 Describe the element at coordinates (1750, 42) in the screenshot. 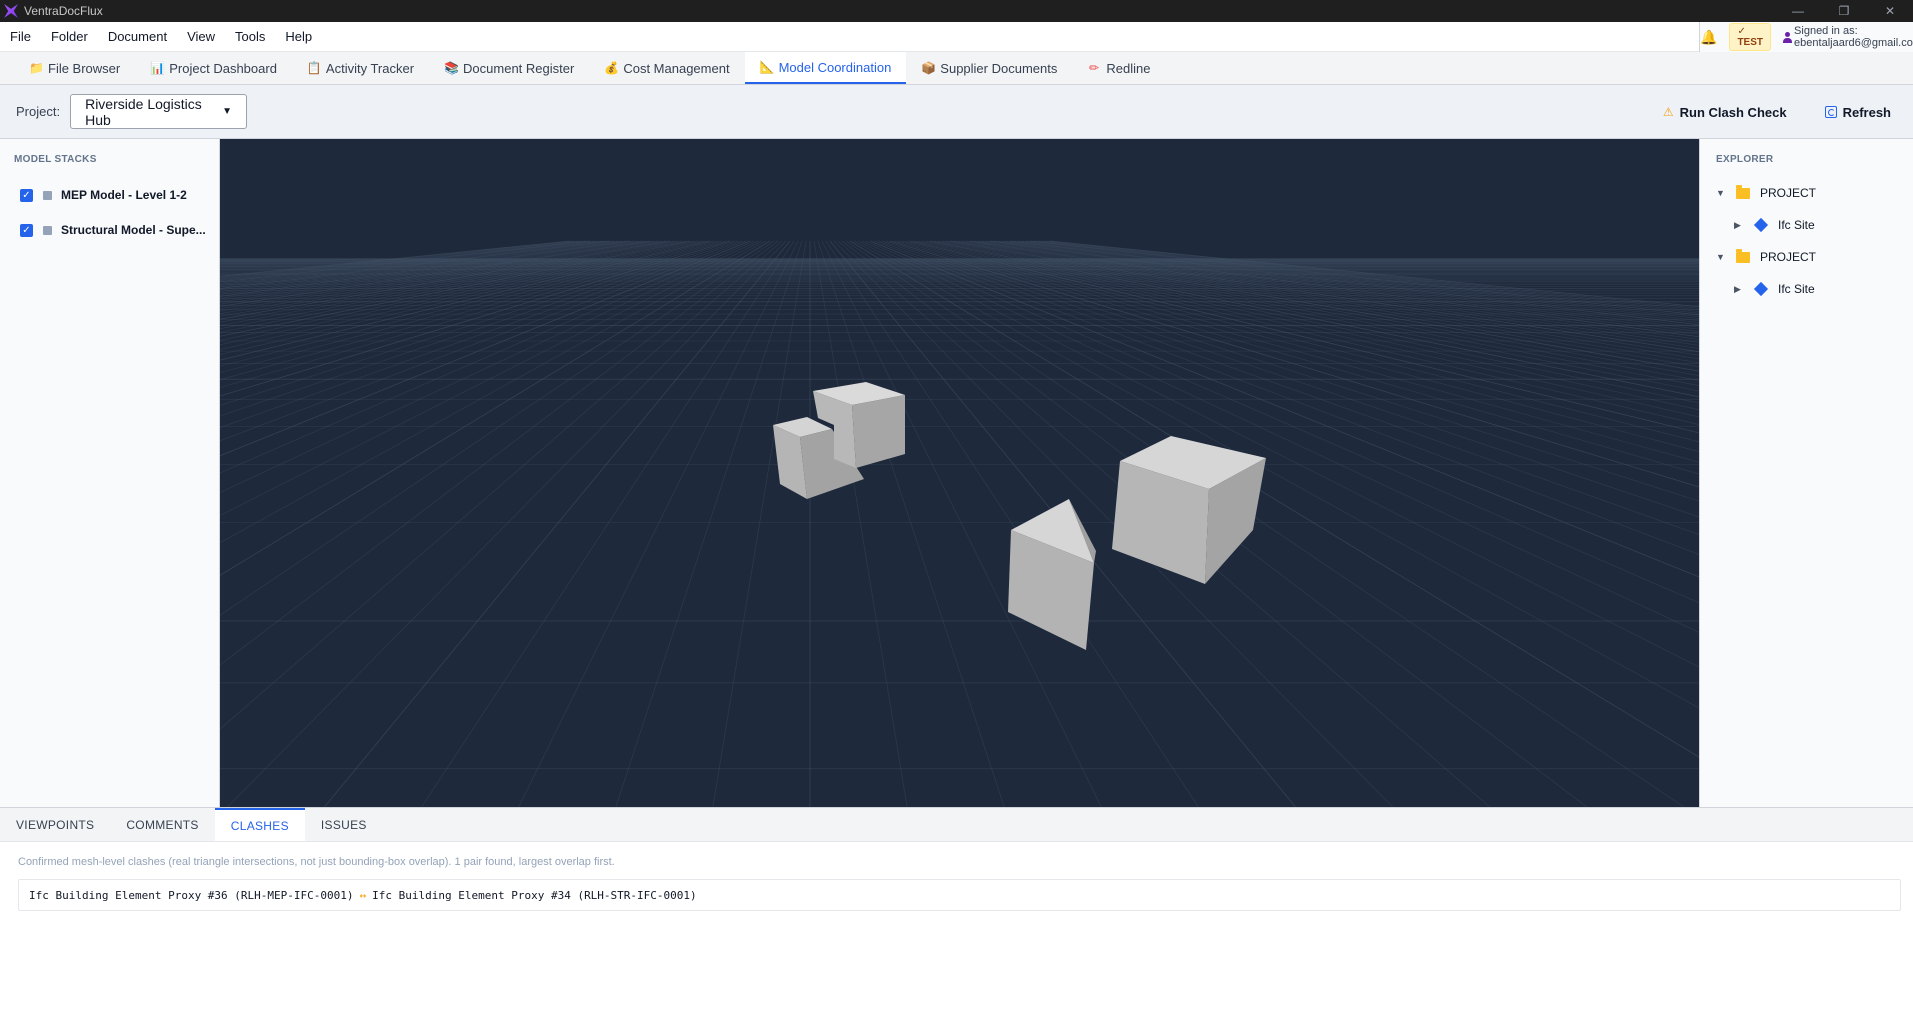

I see `environment-badge-label: TEST` at that location.